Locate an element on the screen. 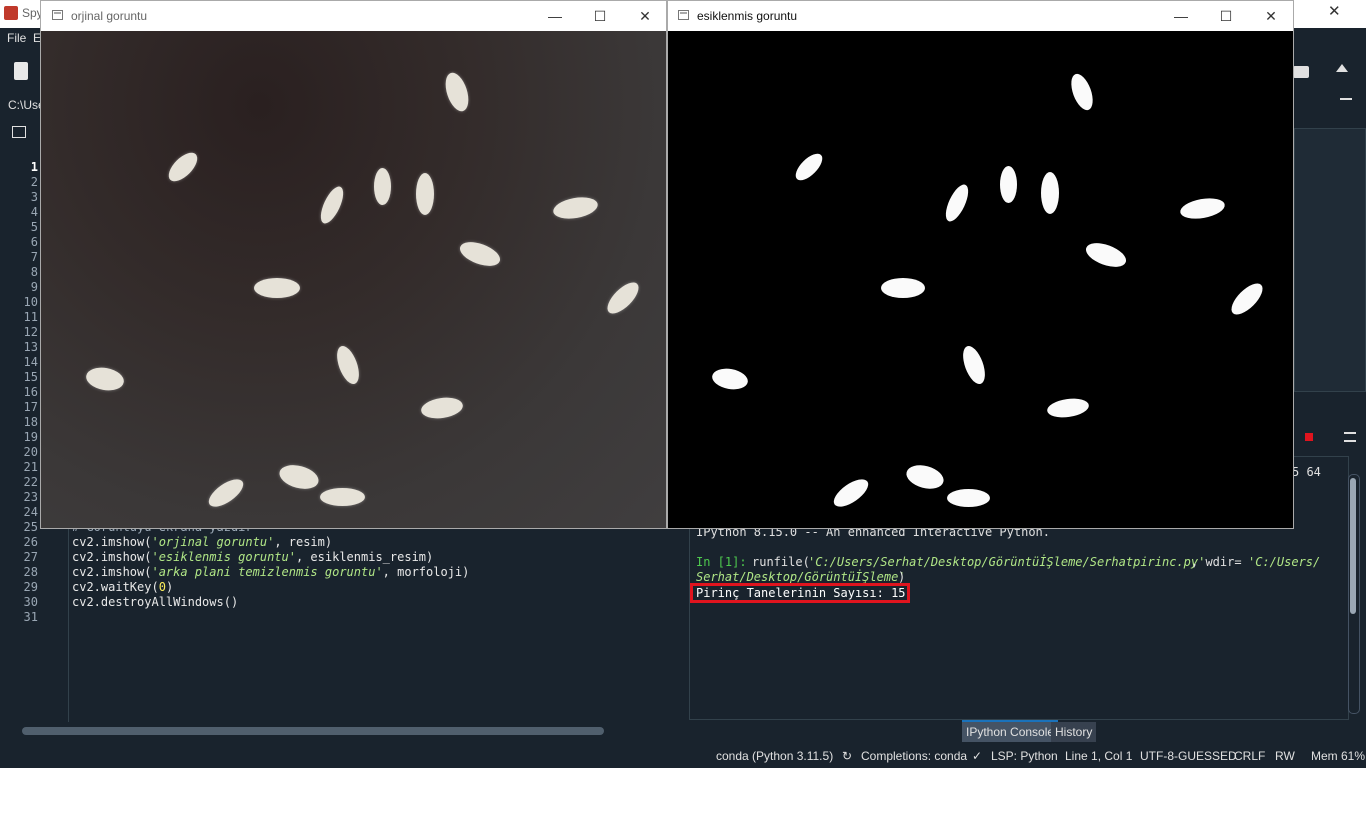 This screenshot has height=825, width=1366. status-encoding: UTF-8-GUESSED is located at coordinates (1188, 756).